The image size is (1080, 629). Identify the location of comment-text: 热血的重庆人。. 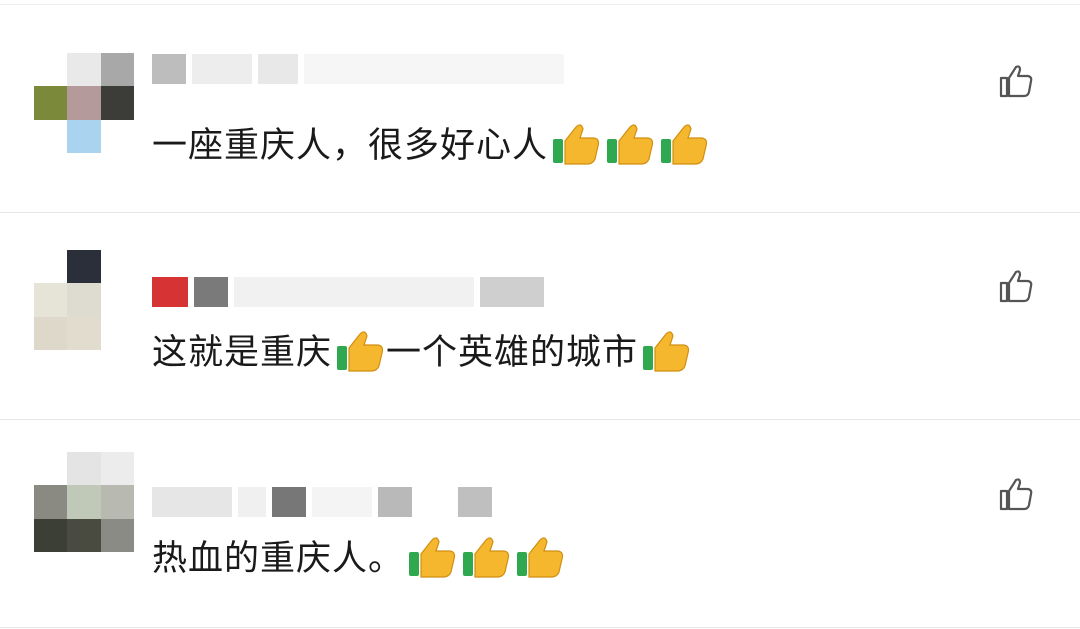
(359, 555).